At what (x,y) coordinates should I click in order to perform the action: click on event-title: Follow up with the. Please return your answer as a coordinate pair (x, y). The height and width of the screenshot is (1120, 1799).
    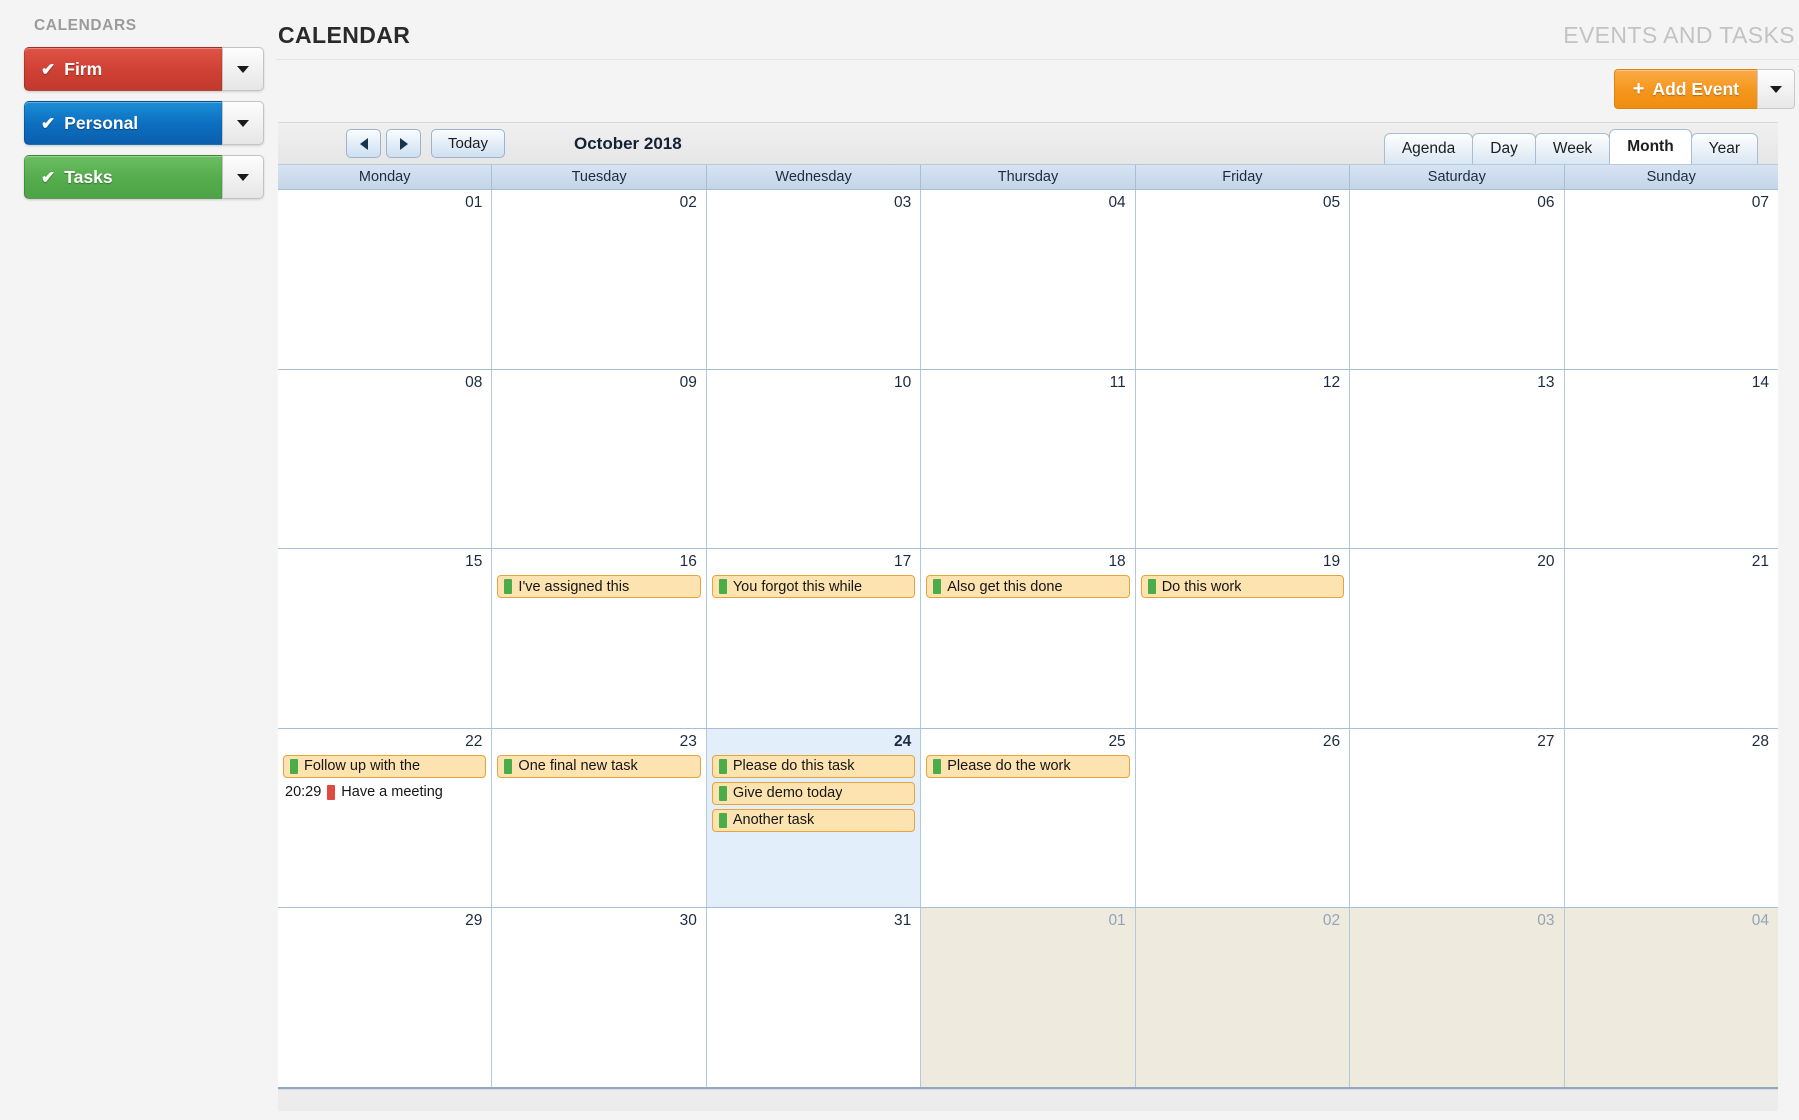
    Looking at the image, I should click on (362, 766).